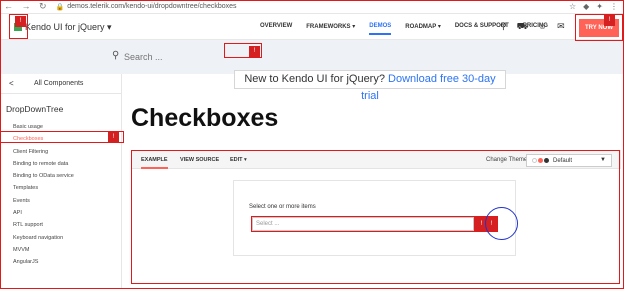 This screenshot has width=624, height=289. Describe the element at coordinates (374, 224) in the screenshot. I see `annotation-dropdown-box` at that location.